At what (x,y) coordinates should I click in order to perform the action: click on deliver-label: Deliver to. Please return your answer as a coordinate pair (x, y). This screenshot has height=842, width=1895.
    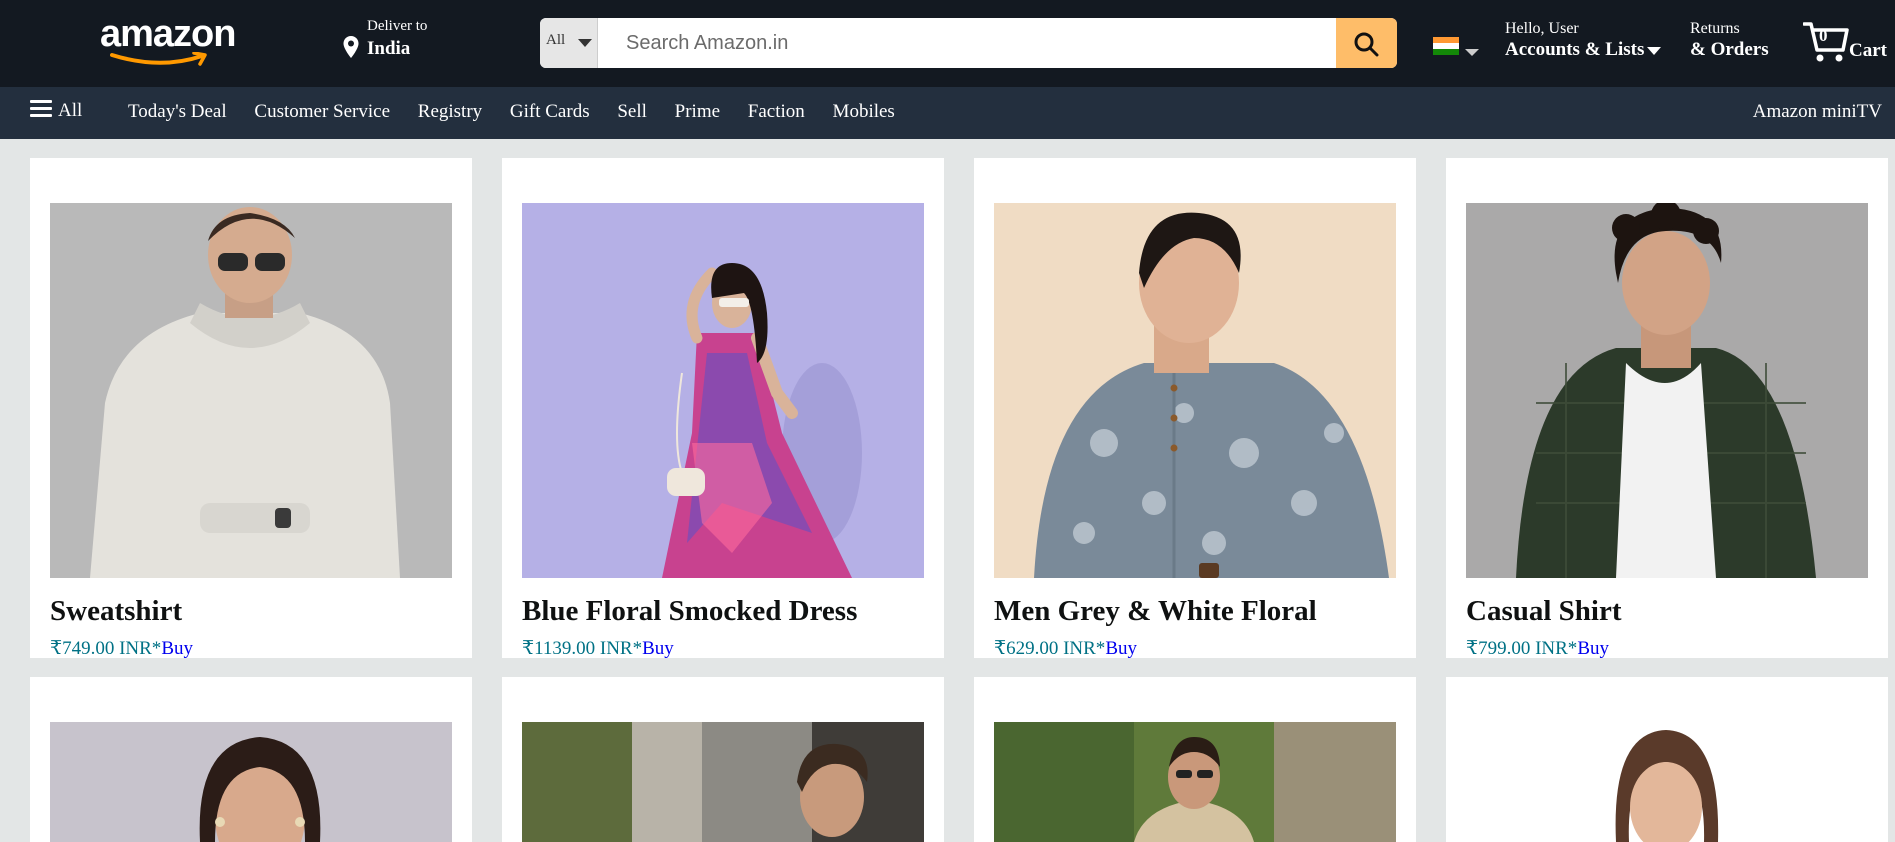
    Looking at the image, I should click on (397, 26).